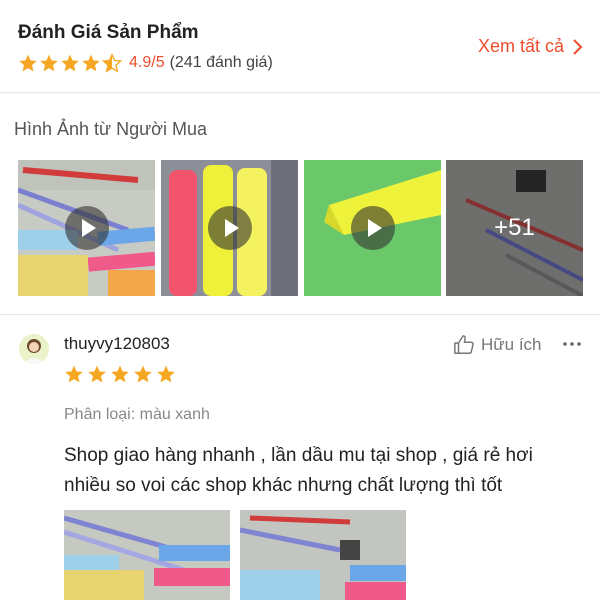 The image size is (600, 600). I want to click on section-title-ratings: Đánh Giá Sản Phẩm, so click(108, 32).